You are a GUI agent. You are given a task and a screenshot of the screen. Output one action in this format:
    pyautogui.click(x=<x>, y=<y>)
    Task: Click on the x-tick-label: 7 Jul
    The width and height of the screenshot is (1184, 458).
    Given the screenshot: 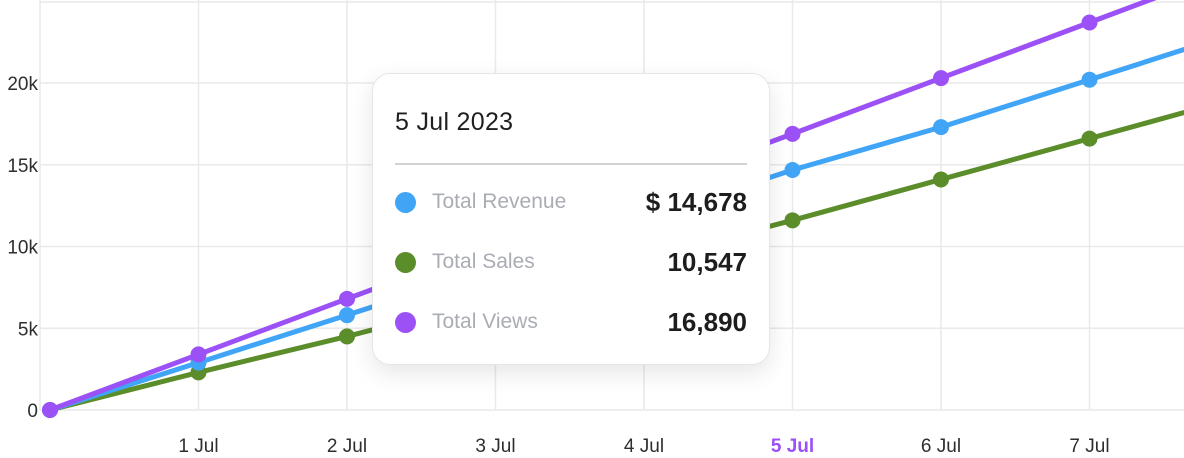 What is the action you would take?
    pyautogui.click(x=1089, y=446)
    